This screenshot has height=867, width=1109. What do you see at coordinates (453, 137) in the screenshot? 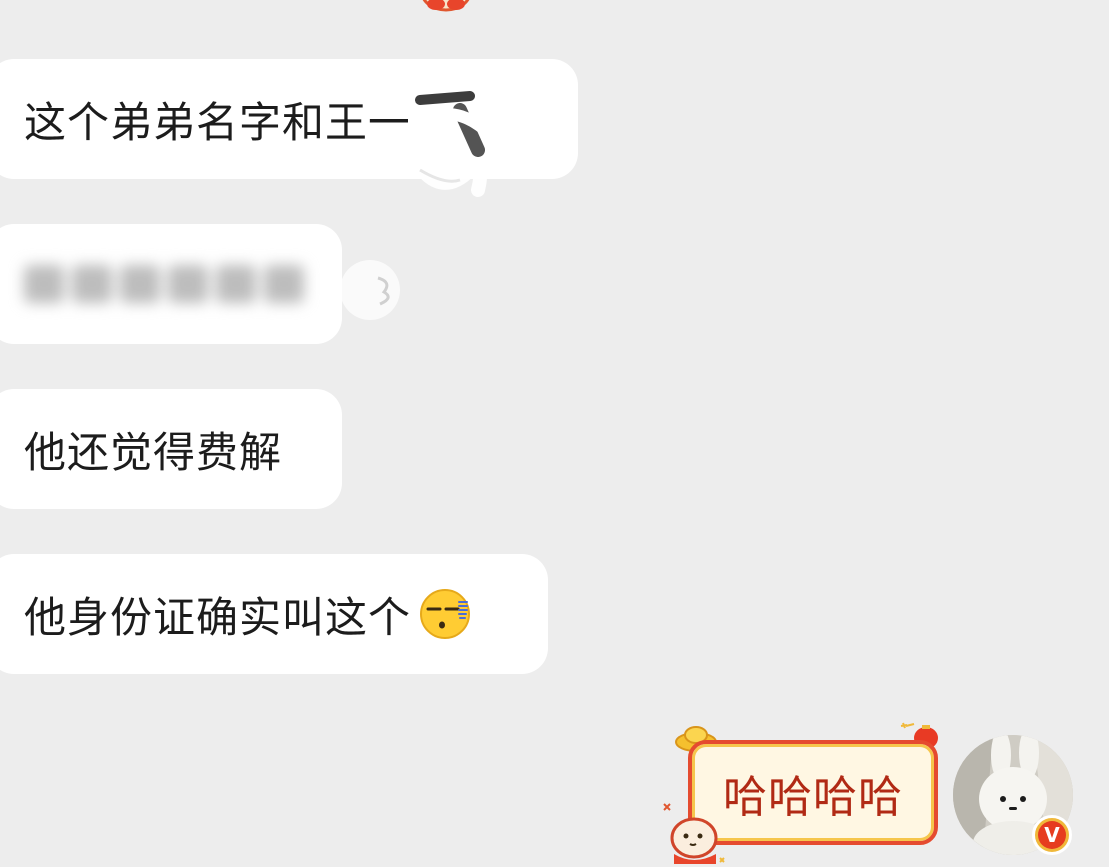
I see `censor-scribble` at bounding box center [453, 137].